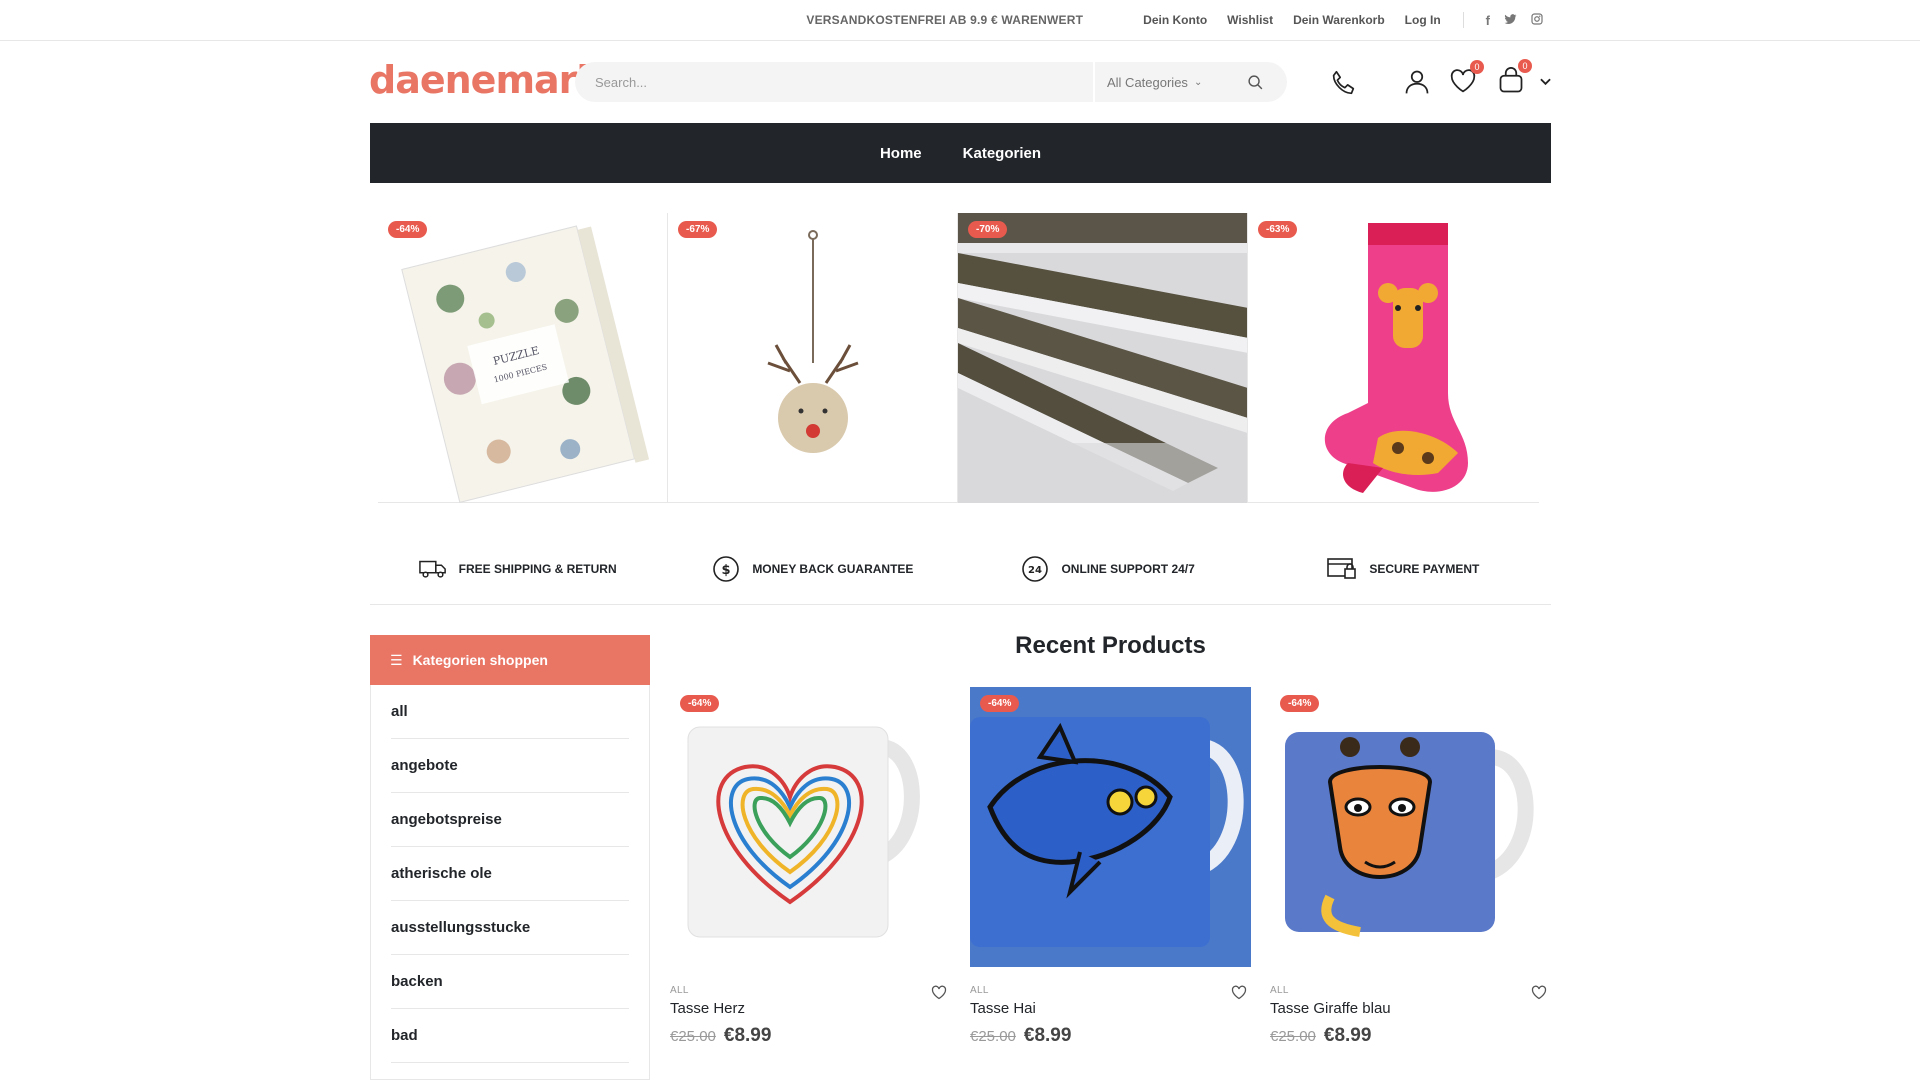 This screenshot has height=1080, width=1920. I want to click on discount-badge: -67%, so click(698, 229).